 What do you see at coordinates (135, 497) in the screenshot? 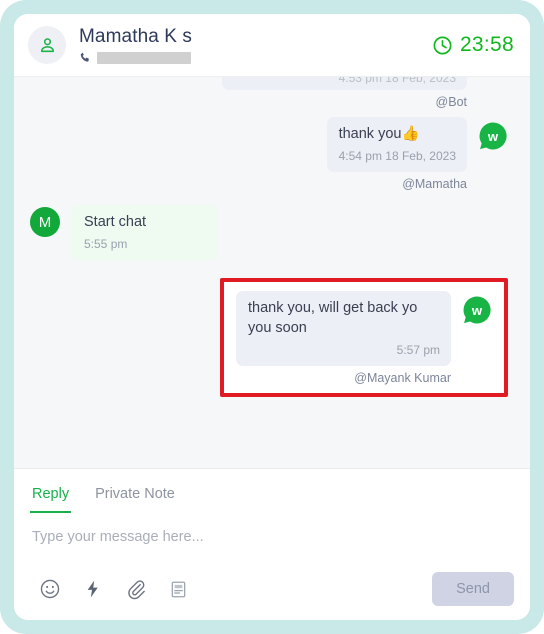
I see `tab-private-note: Private Note` at bounding box center [135, 497].